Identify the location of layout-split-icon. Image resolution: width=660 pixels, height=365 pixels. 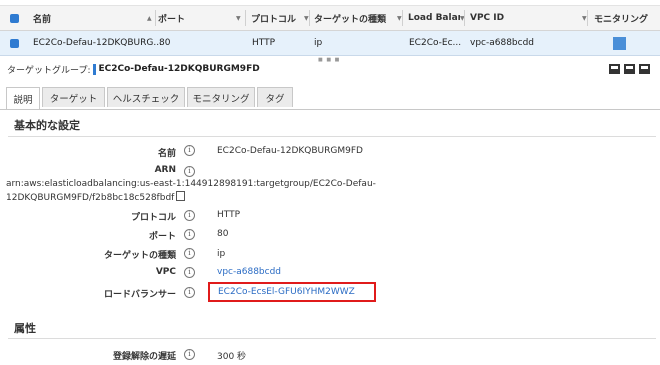
(629, 69).